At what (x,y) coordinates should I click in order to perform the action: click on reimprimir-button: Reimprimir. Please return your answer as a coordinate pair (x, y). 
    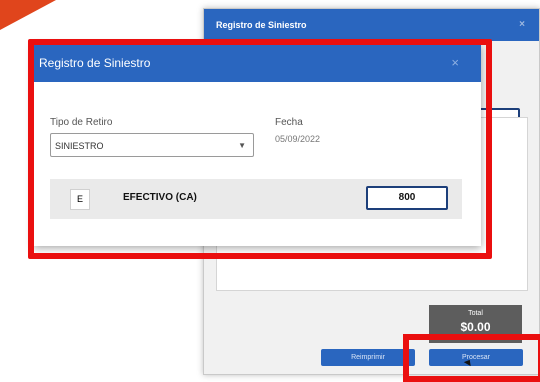
    Looking at the image, I should click on (368, 357).